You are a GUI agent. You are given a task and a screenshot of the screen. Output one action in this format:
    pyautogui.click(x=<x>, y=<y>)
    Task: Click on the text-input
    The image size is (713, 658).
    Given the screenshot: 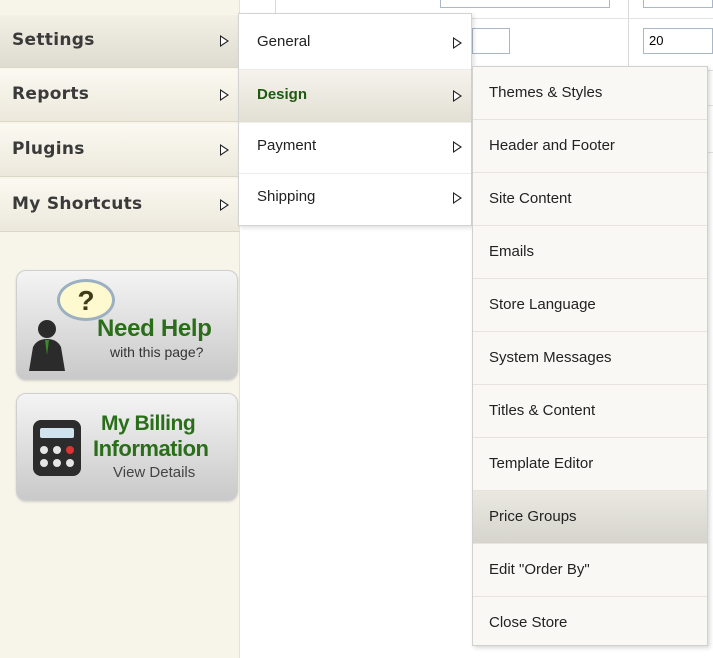 What is the action you would take?
    pyautogui.click(x=491, y=41)
    